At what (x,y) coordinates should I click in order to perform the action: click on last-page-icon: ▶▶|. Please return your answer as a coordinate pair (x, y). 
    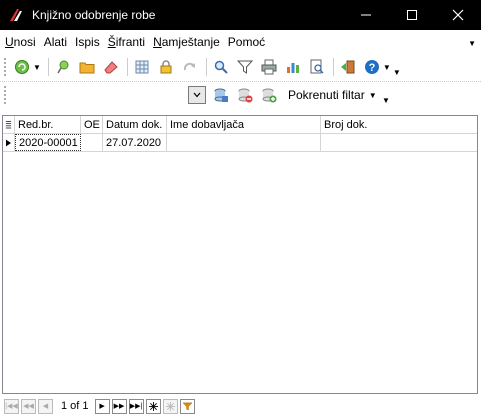
    Looking at the image, I should click on (136, 406).